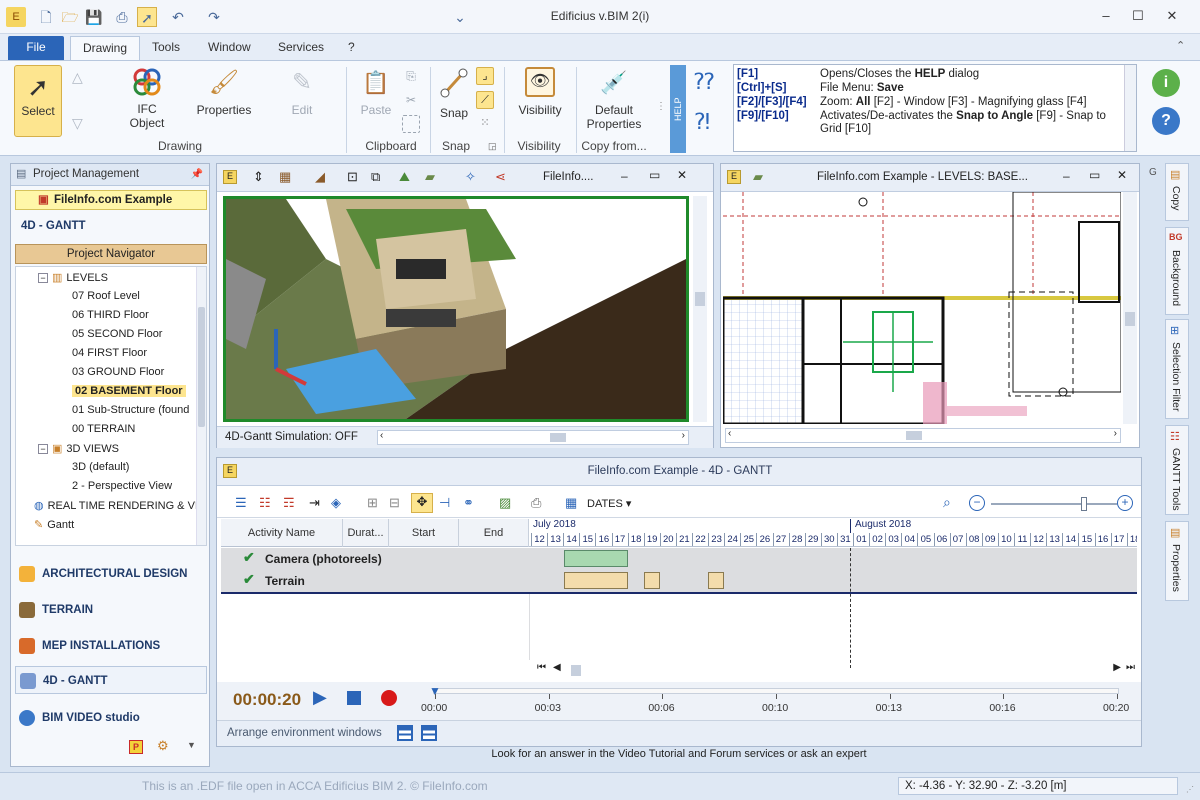 The width and height of the screenshot is (1200, 800). I want to click on nav-terrain: TERRAIN, so click(111, 610).